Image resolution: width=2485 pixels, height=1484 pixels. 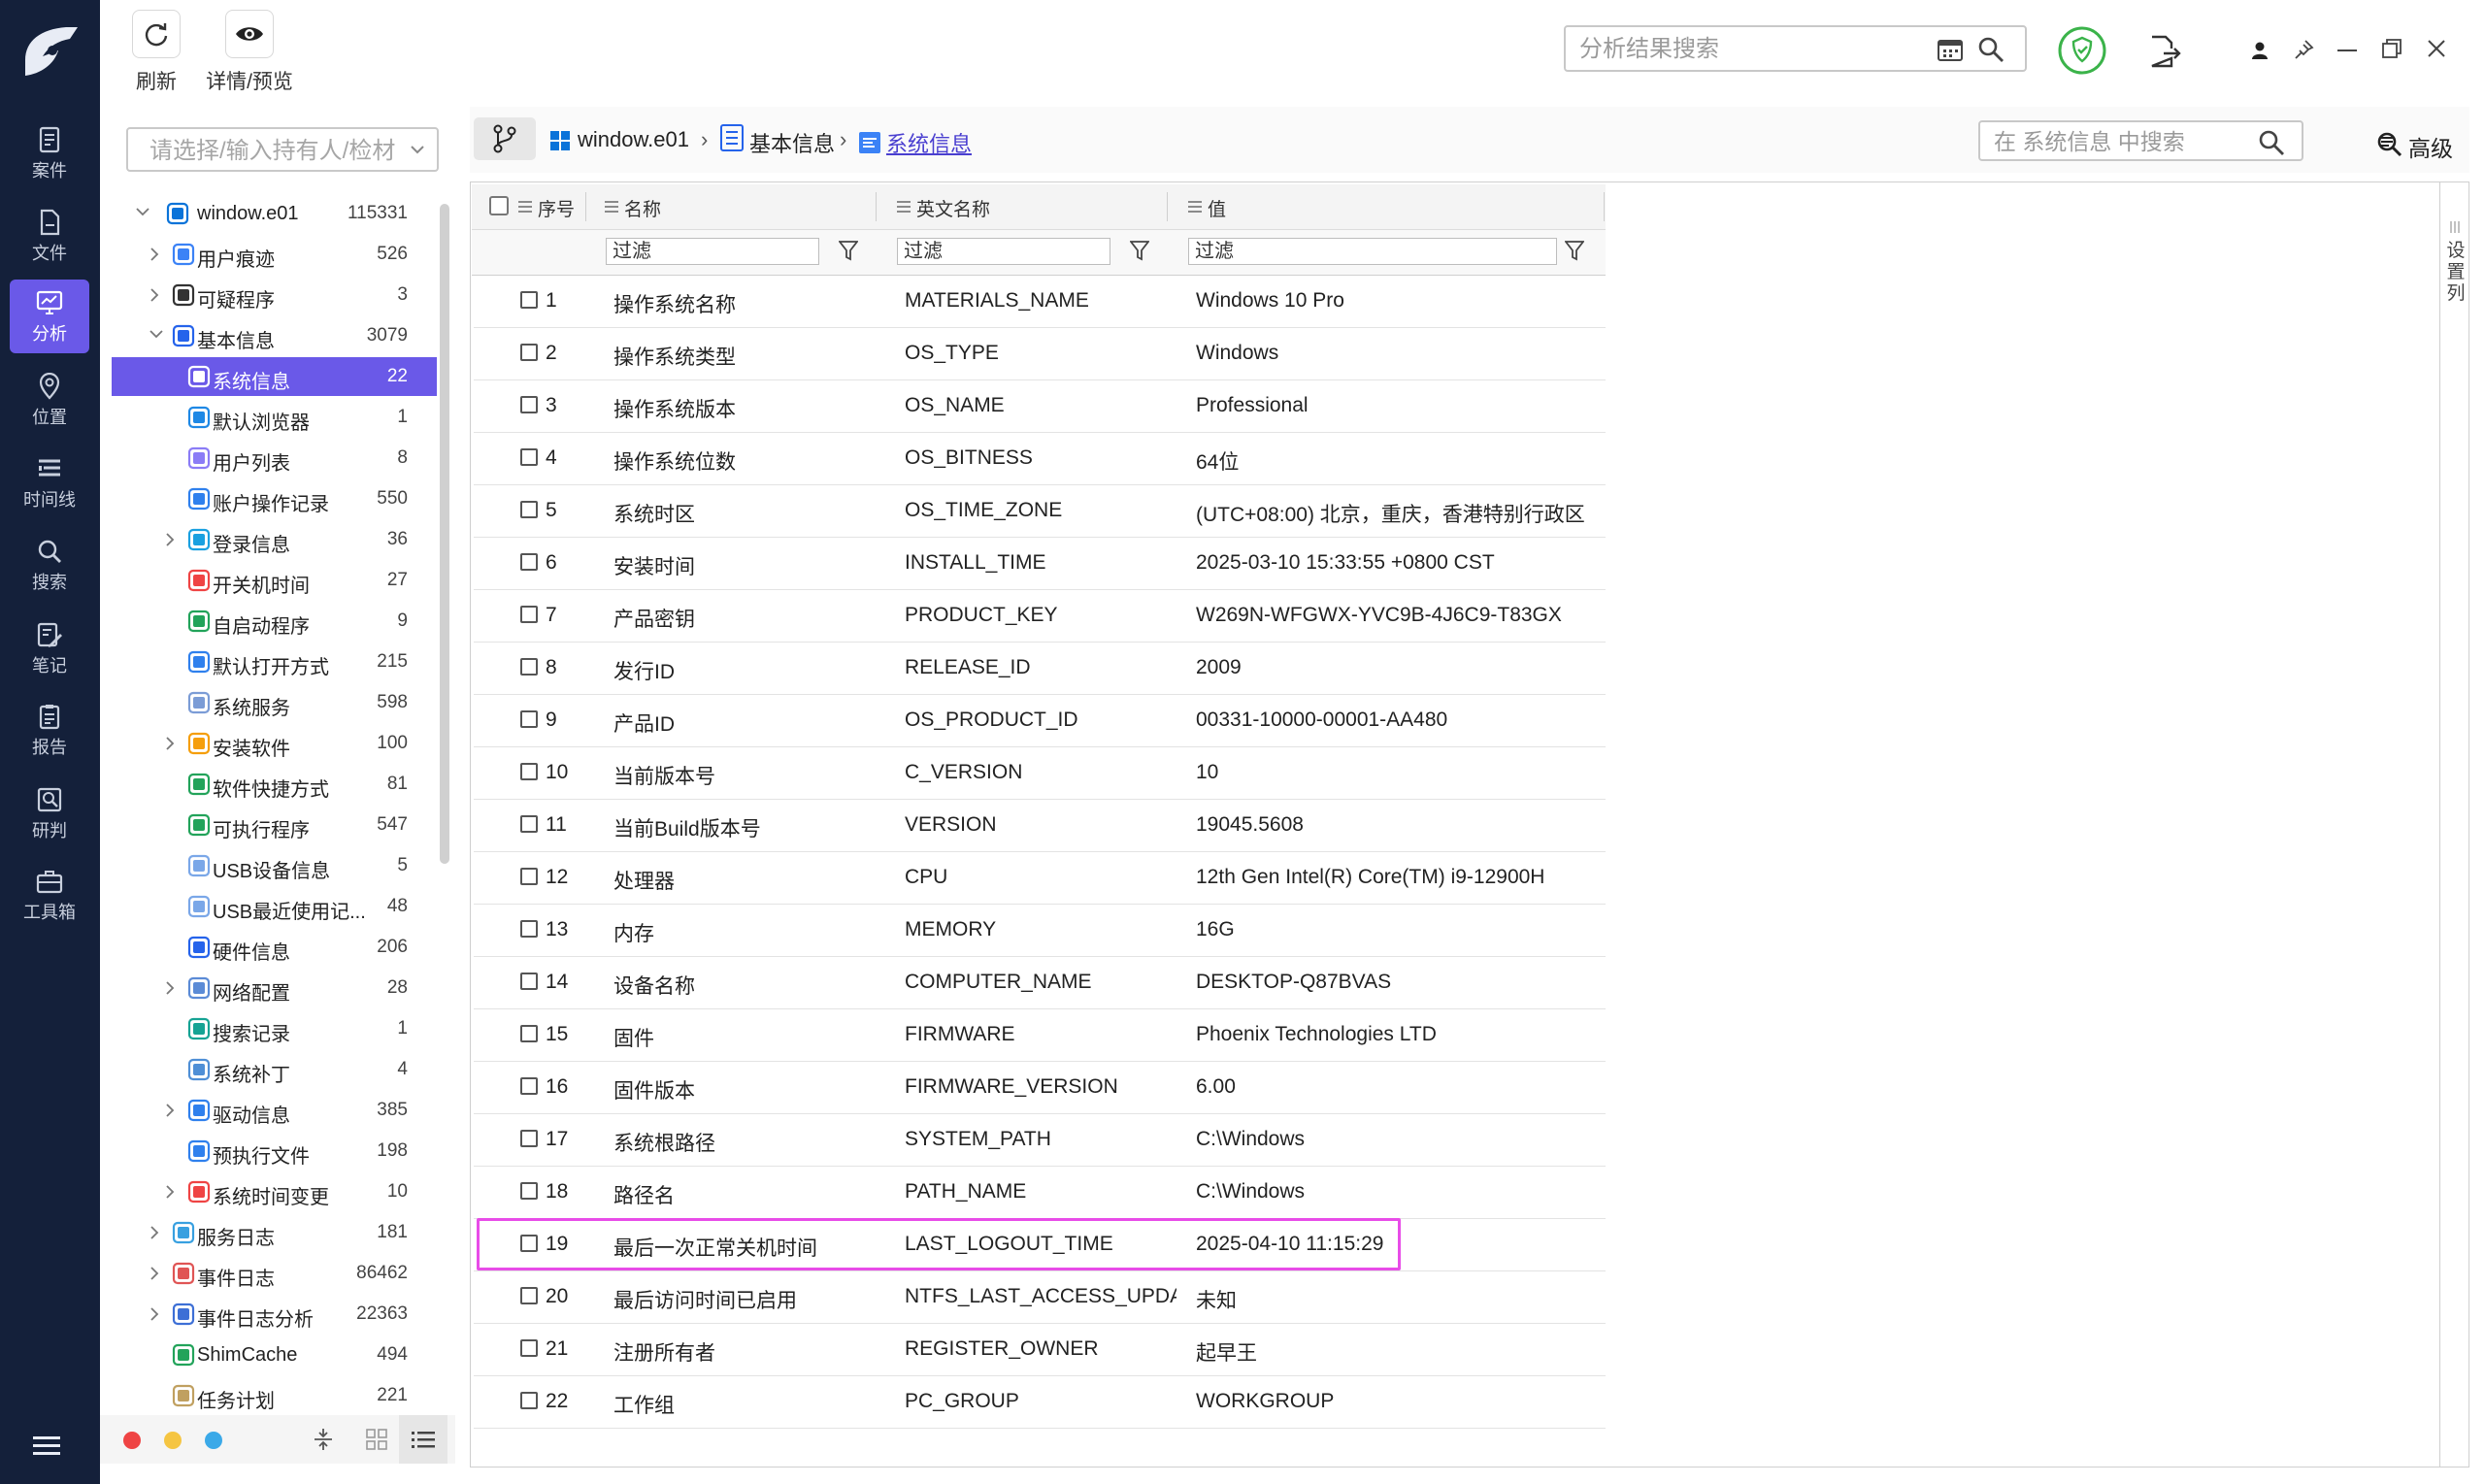 What do you see at coordinates (633, 139) in the screenshot?
I see `breadcrumb-item-evidence: window.e01` at bounding box center [633, 139].